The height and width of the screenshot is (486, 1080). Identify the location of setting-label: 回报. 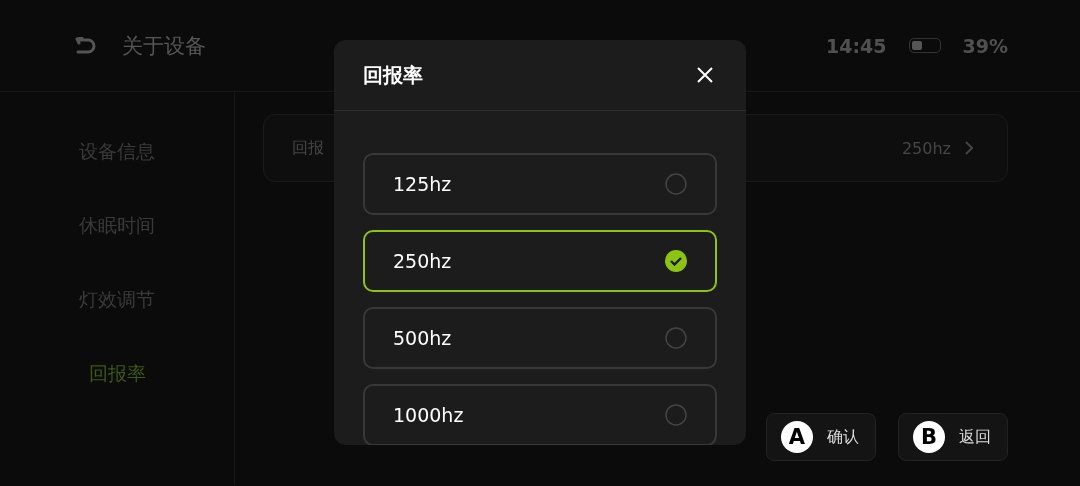
(308, 148).